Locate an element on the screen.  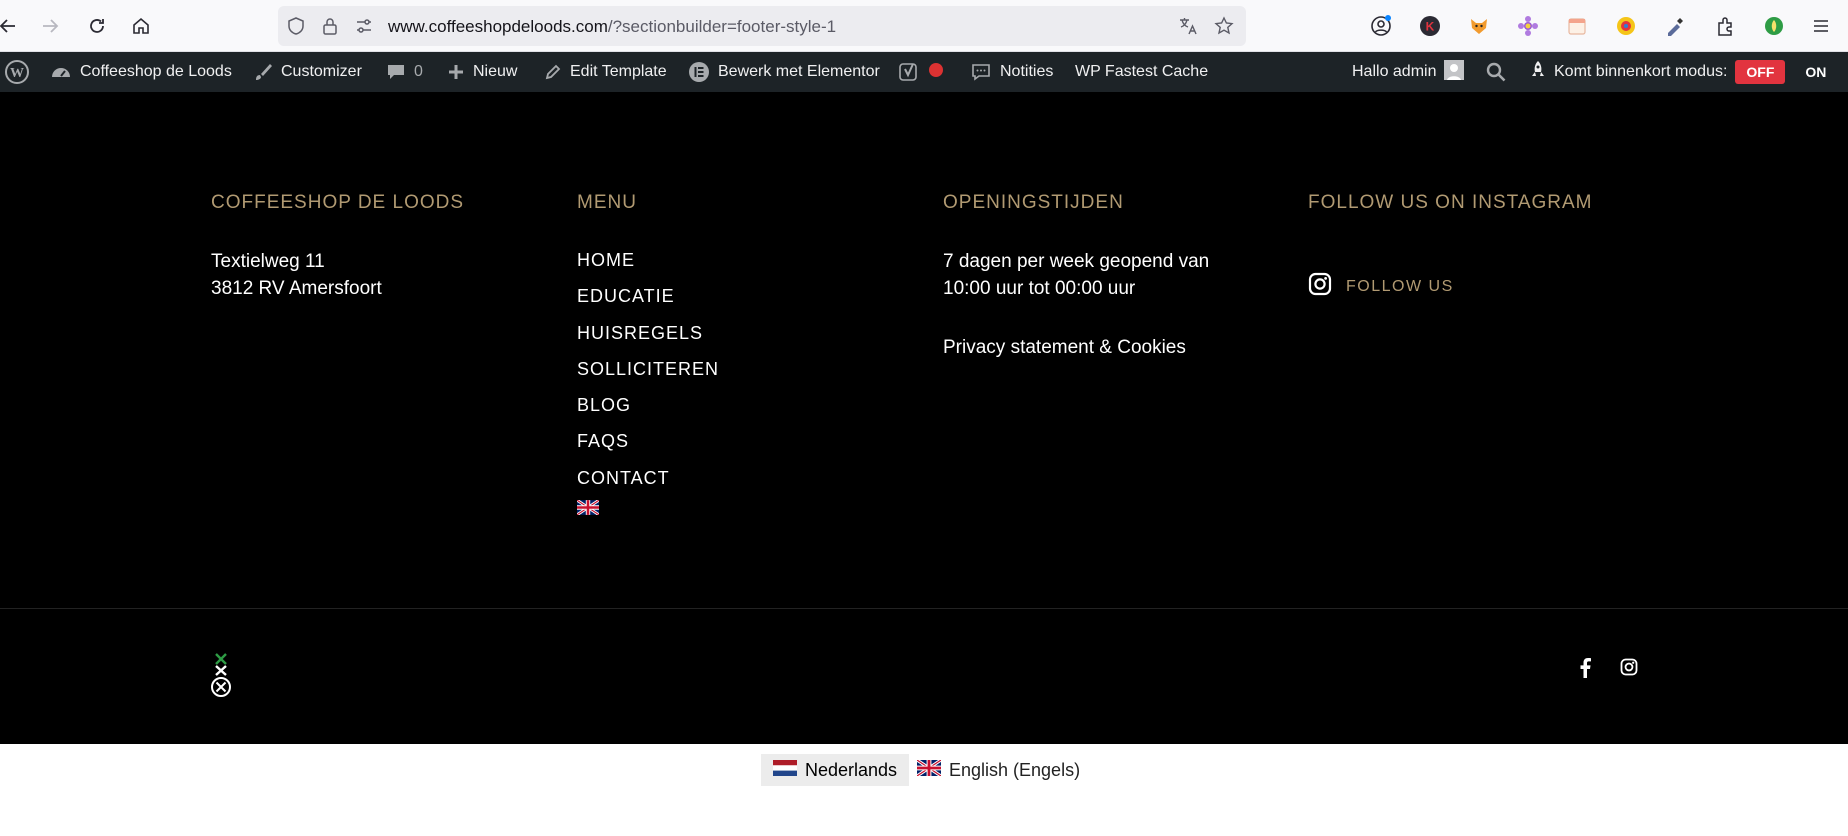
green-extension-icon is located at coordinates (1774, 26).